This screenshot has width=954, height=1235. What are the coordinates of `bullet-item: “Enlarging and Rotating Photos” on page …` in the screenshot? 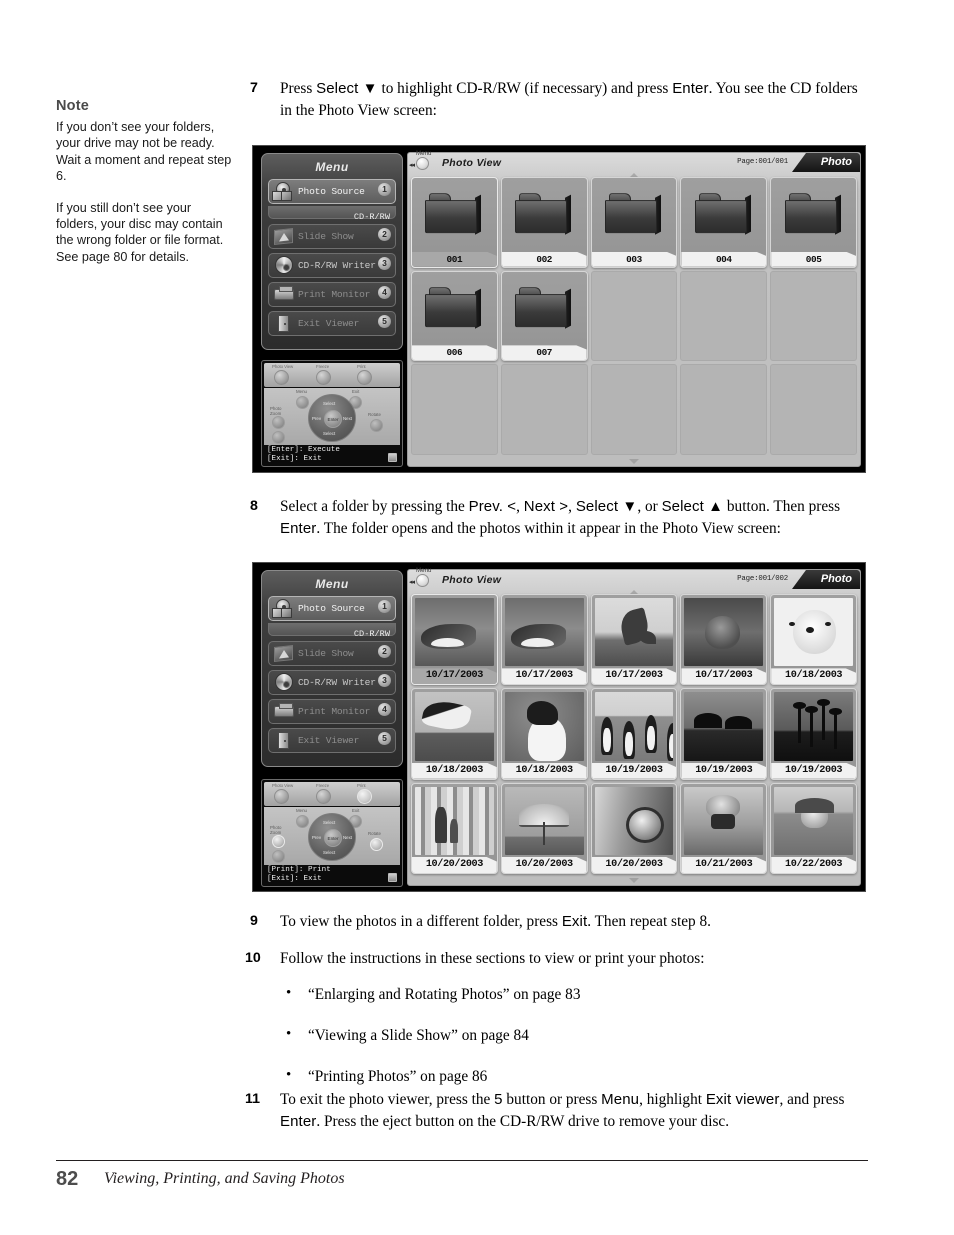 It's located at (579, 994).